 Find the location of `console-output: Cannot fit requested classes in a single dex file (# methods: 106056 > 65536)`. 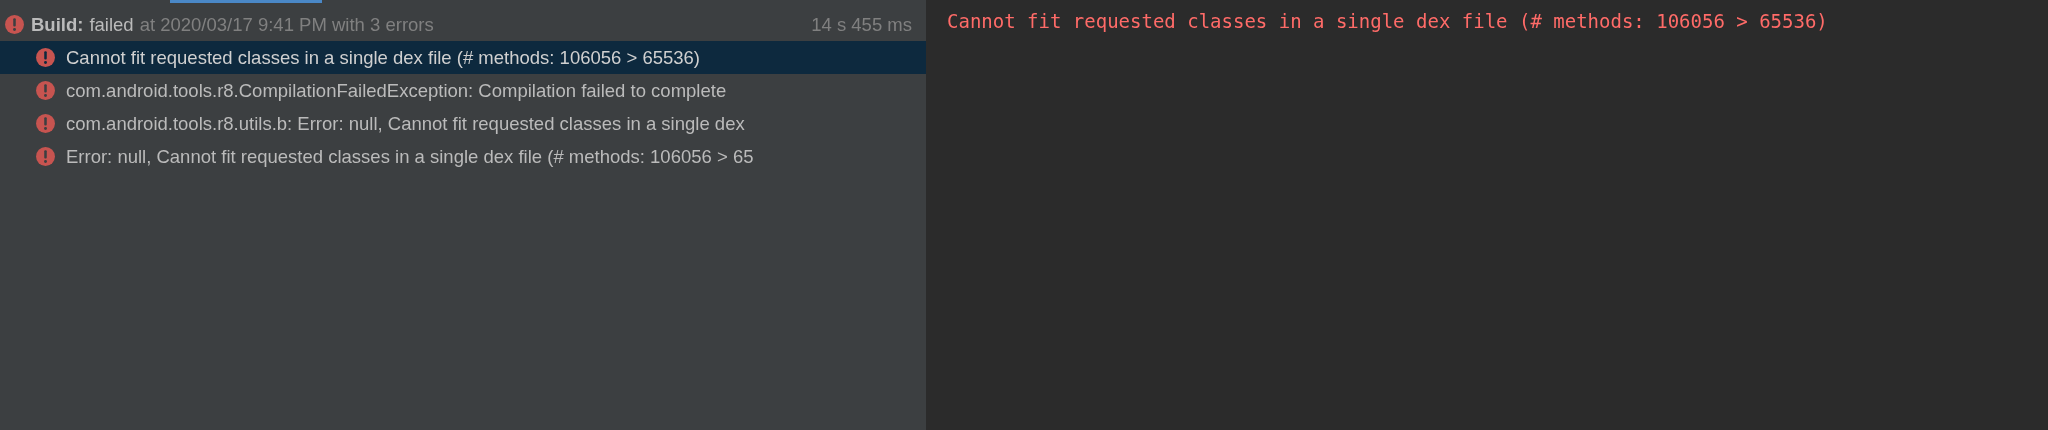

console-output: Cannot fit requested classes in a single dex file (# methods: 106056 > 65536) is located at coordinates (1387, 21).